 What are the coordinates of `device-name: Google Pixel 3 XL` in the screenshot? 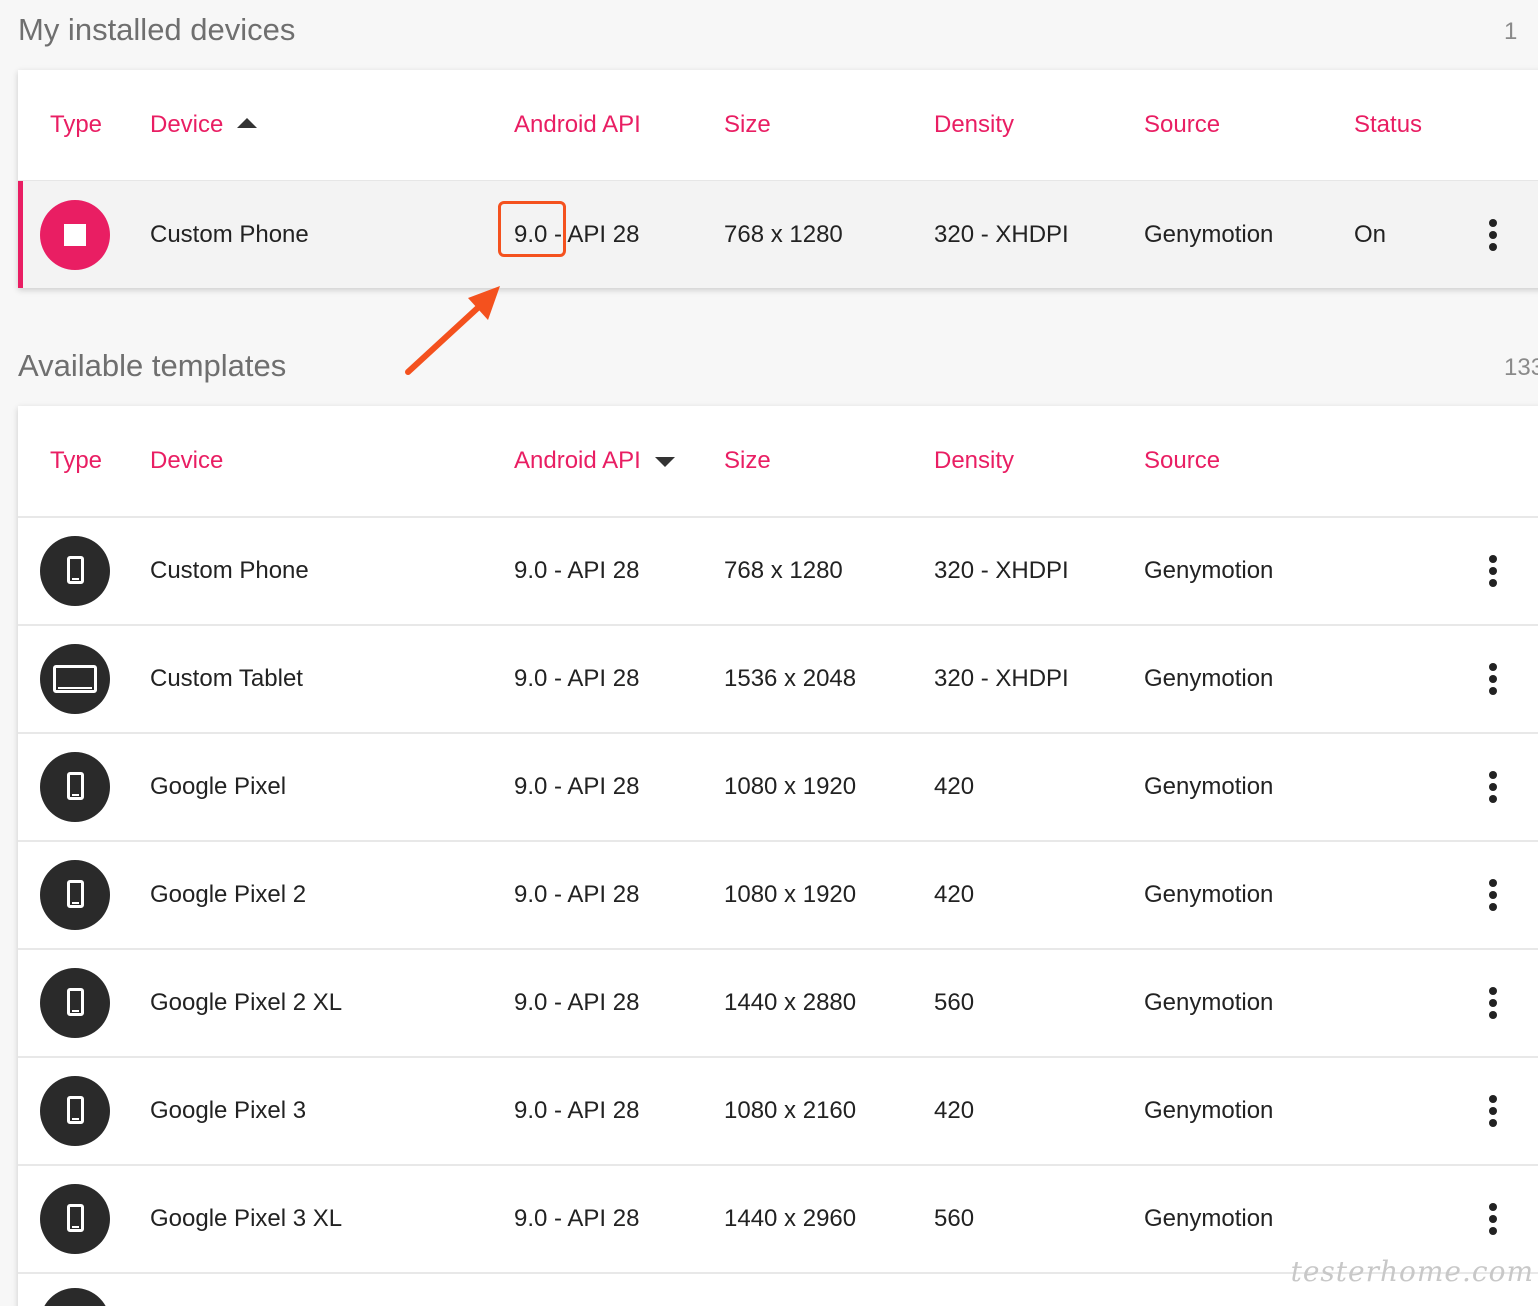 It's located at (246, 1218).